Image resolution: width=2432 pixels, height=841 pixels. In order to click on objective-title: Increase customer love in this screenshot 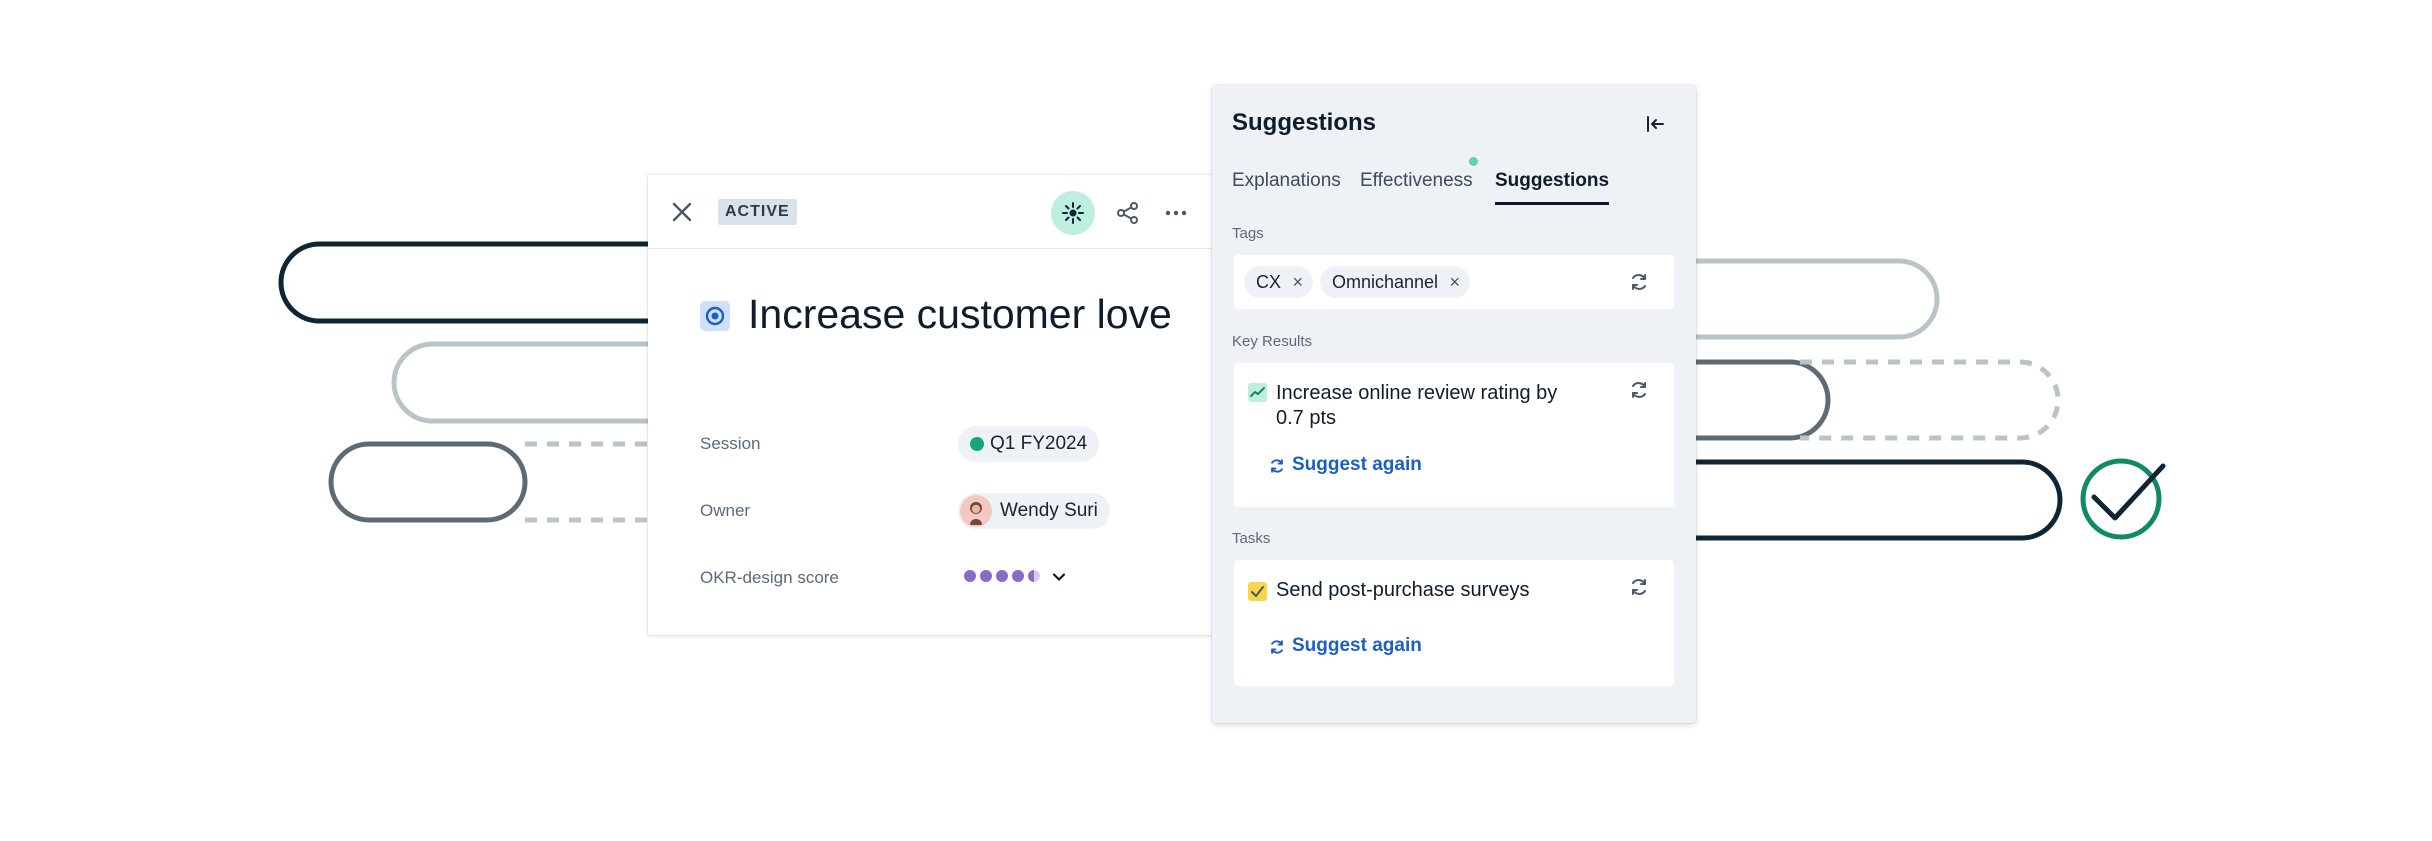, I will do `click(968, 314)`.